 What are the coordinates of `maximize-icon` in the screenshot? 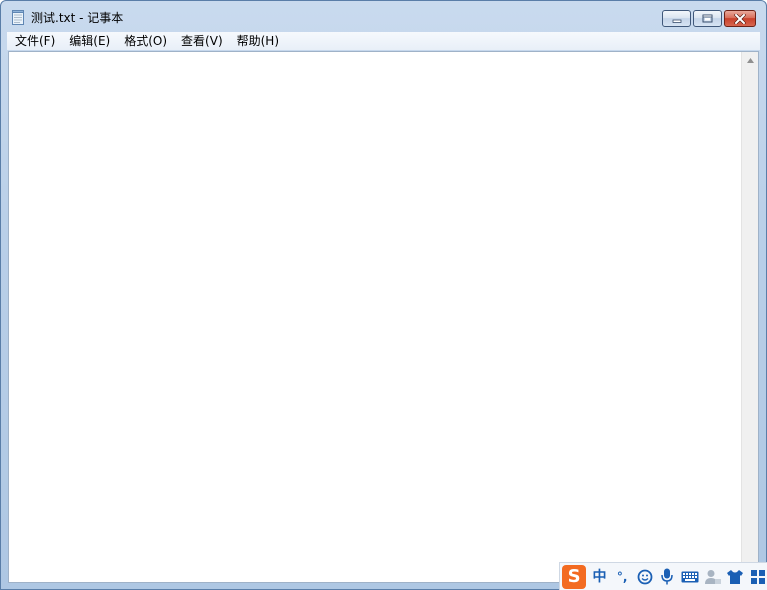 It's located at (707, 18).